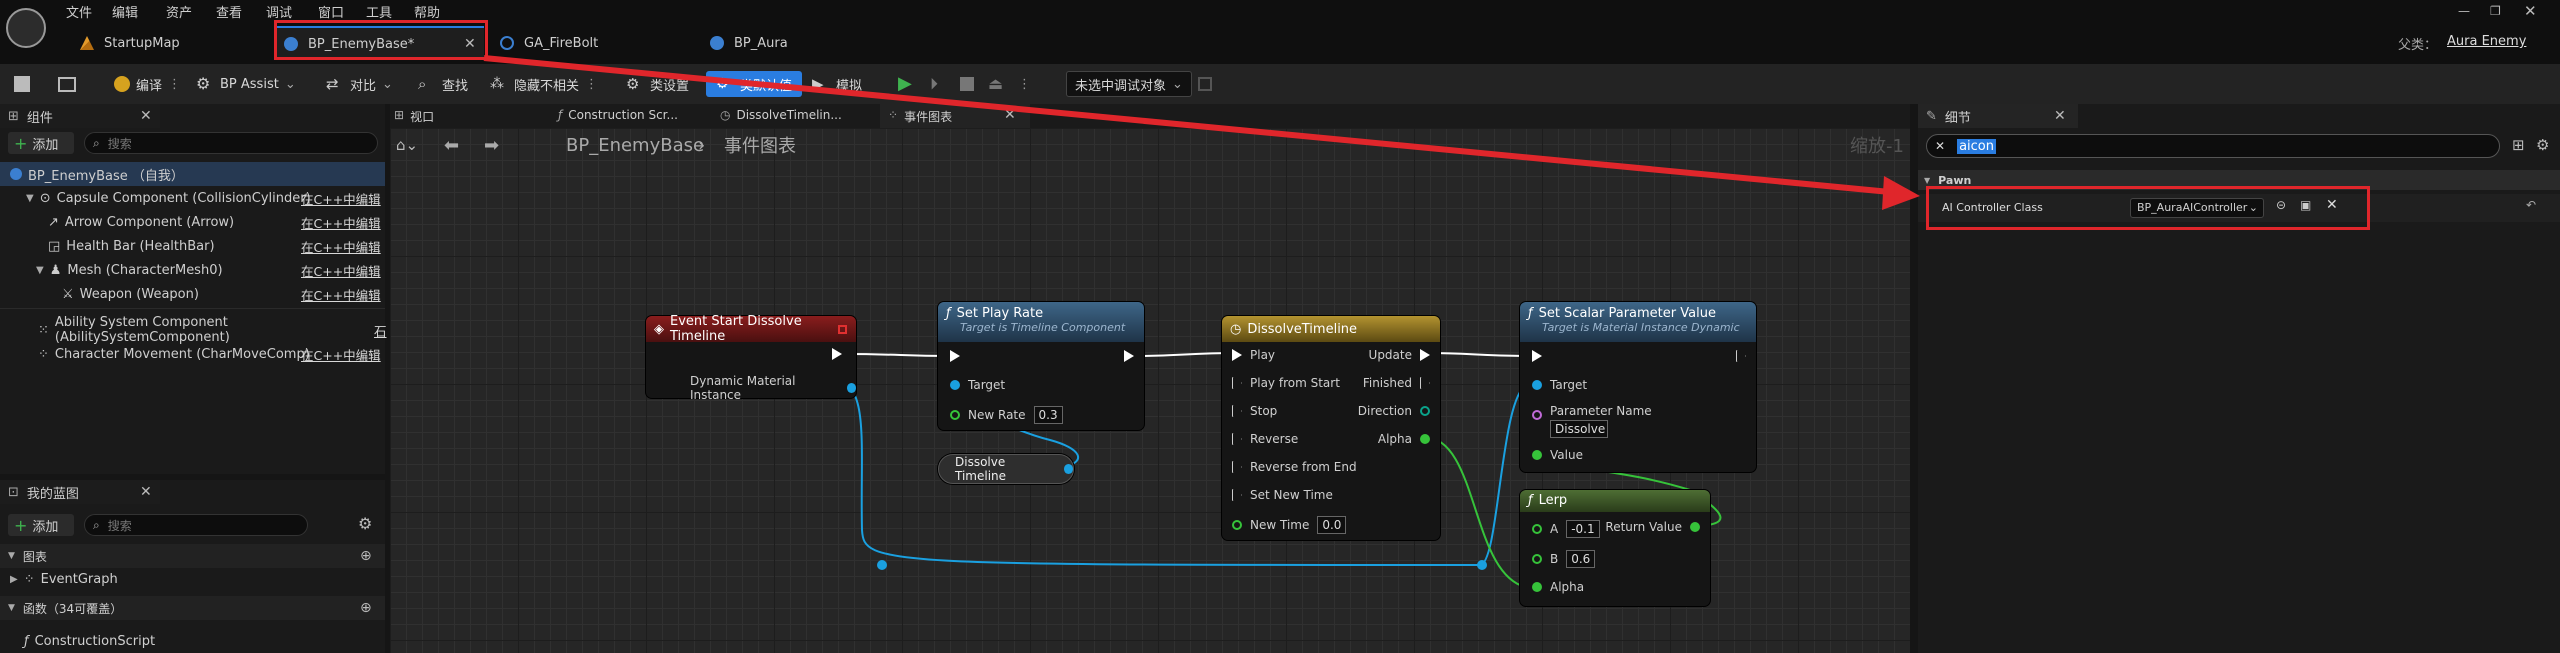  Describe the element at coordinates (1901, 193) in the screenshot. I see `arrow-head` at that location.